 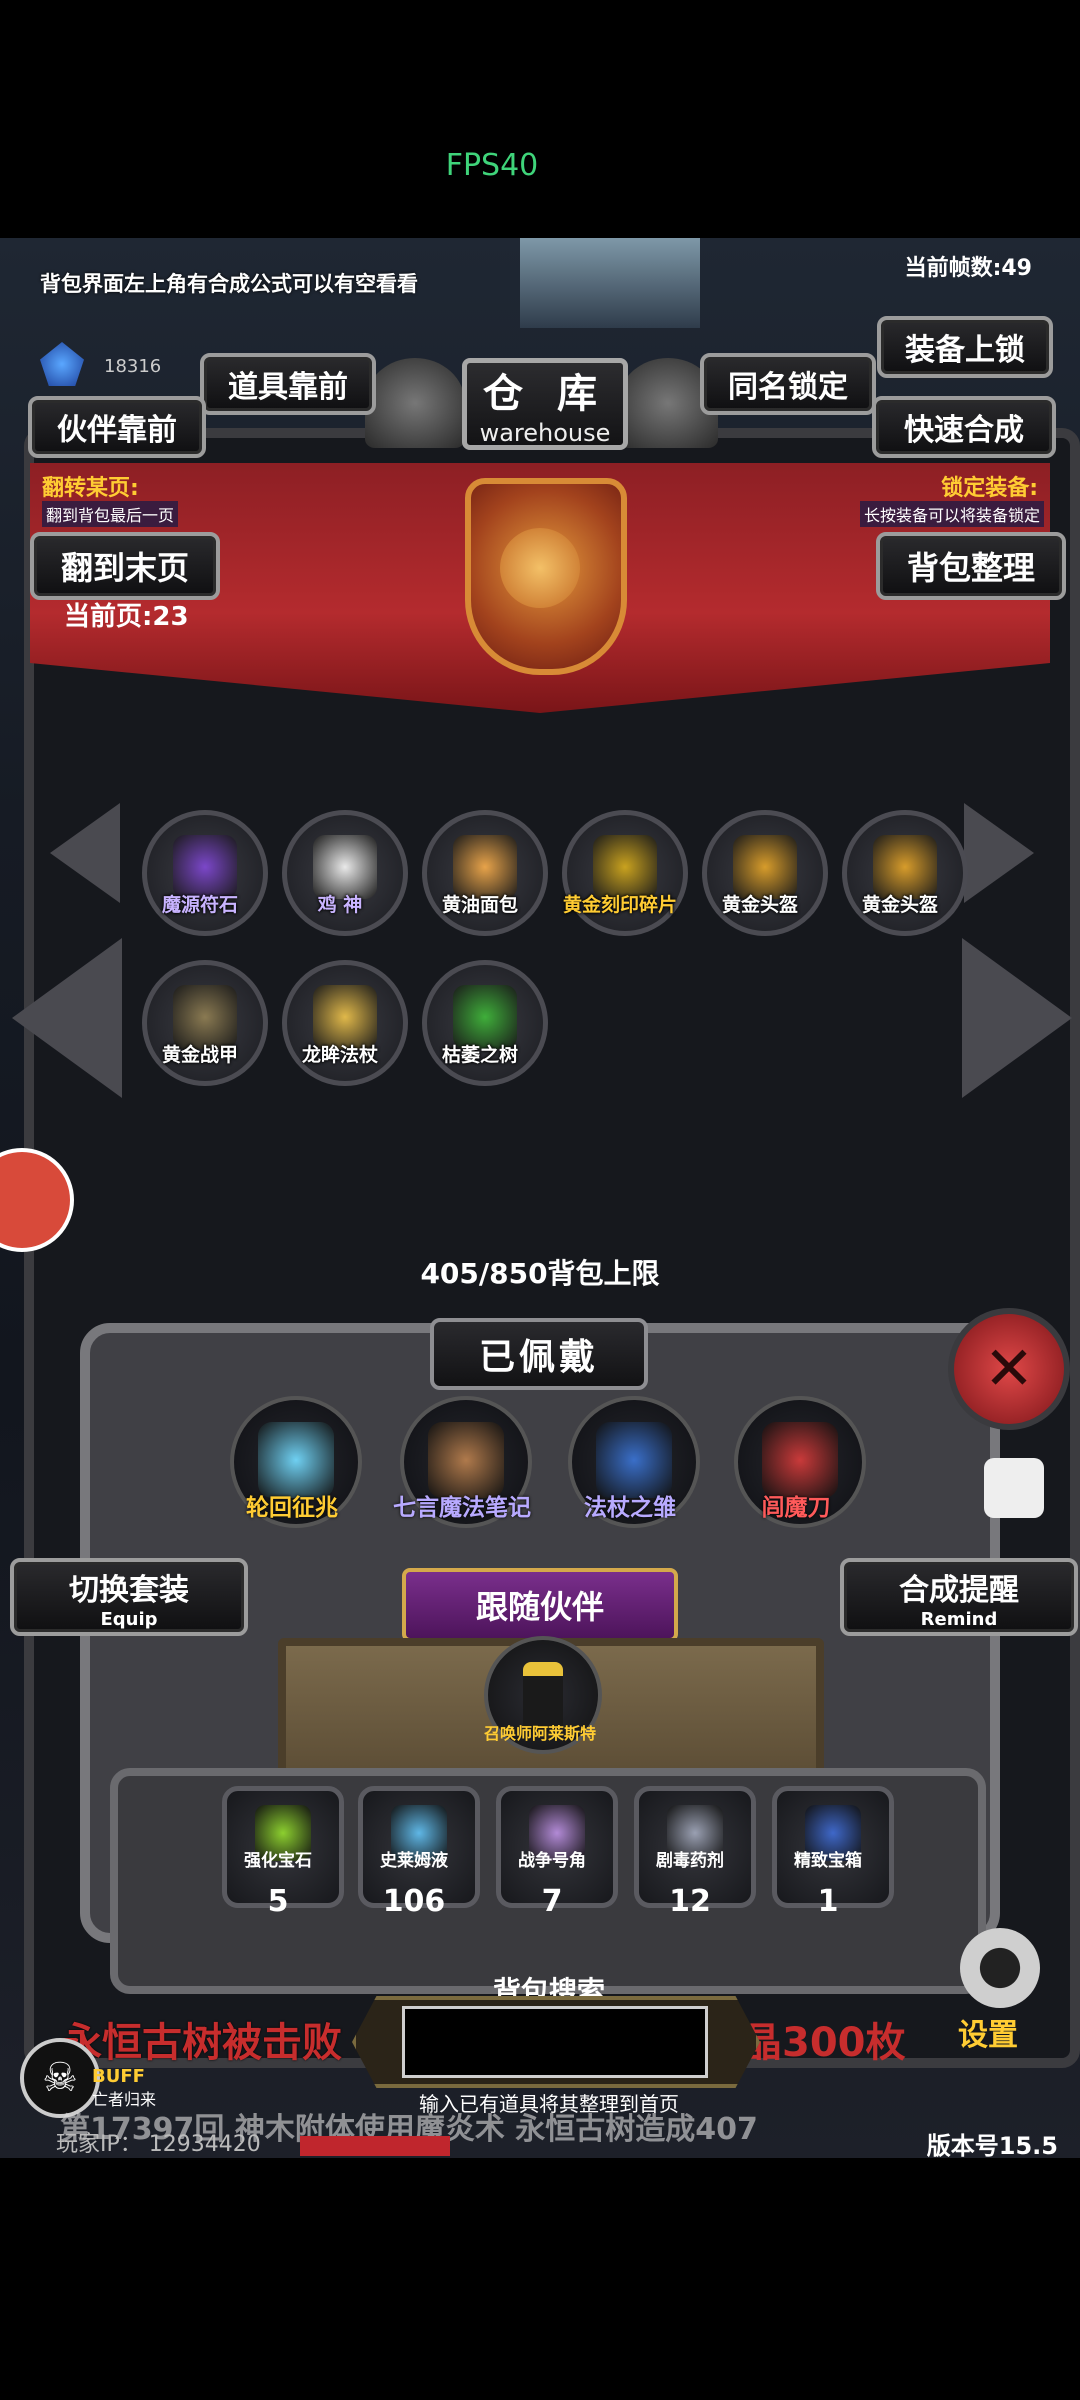 I want to click on buff-label: BUFF, so click(x=118, y=2076).